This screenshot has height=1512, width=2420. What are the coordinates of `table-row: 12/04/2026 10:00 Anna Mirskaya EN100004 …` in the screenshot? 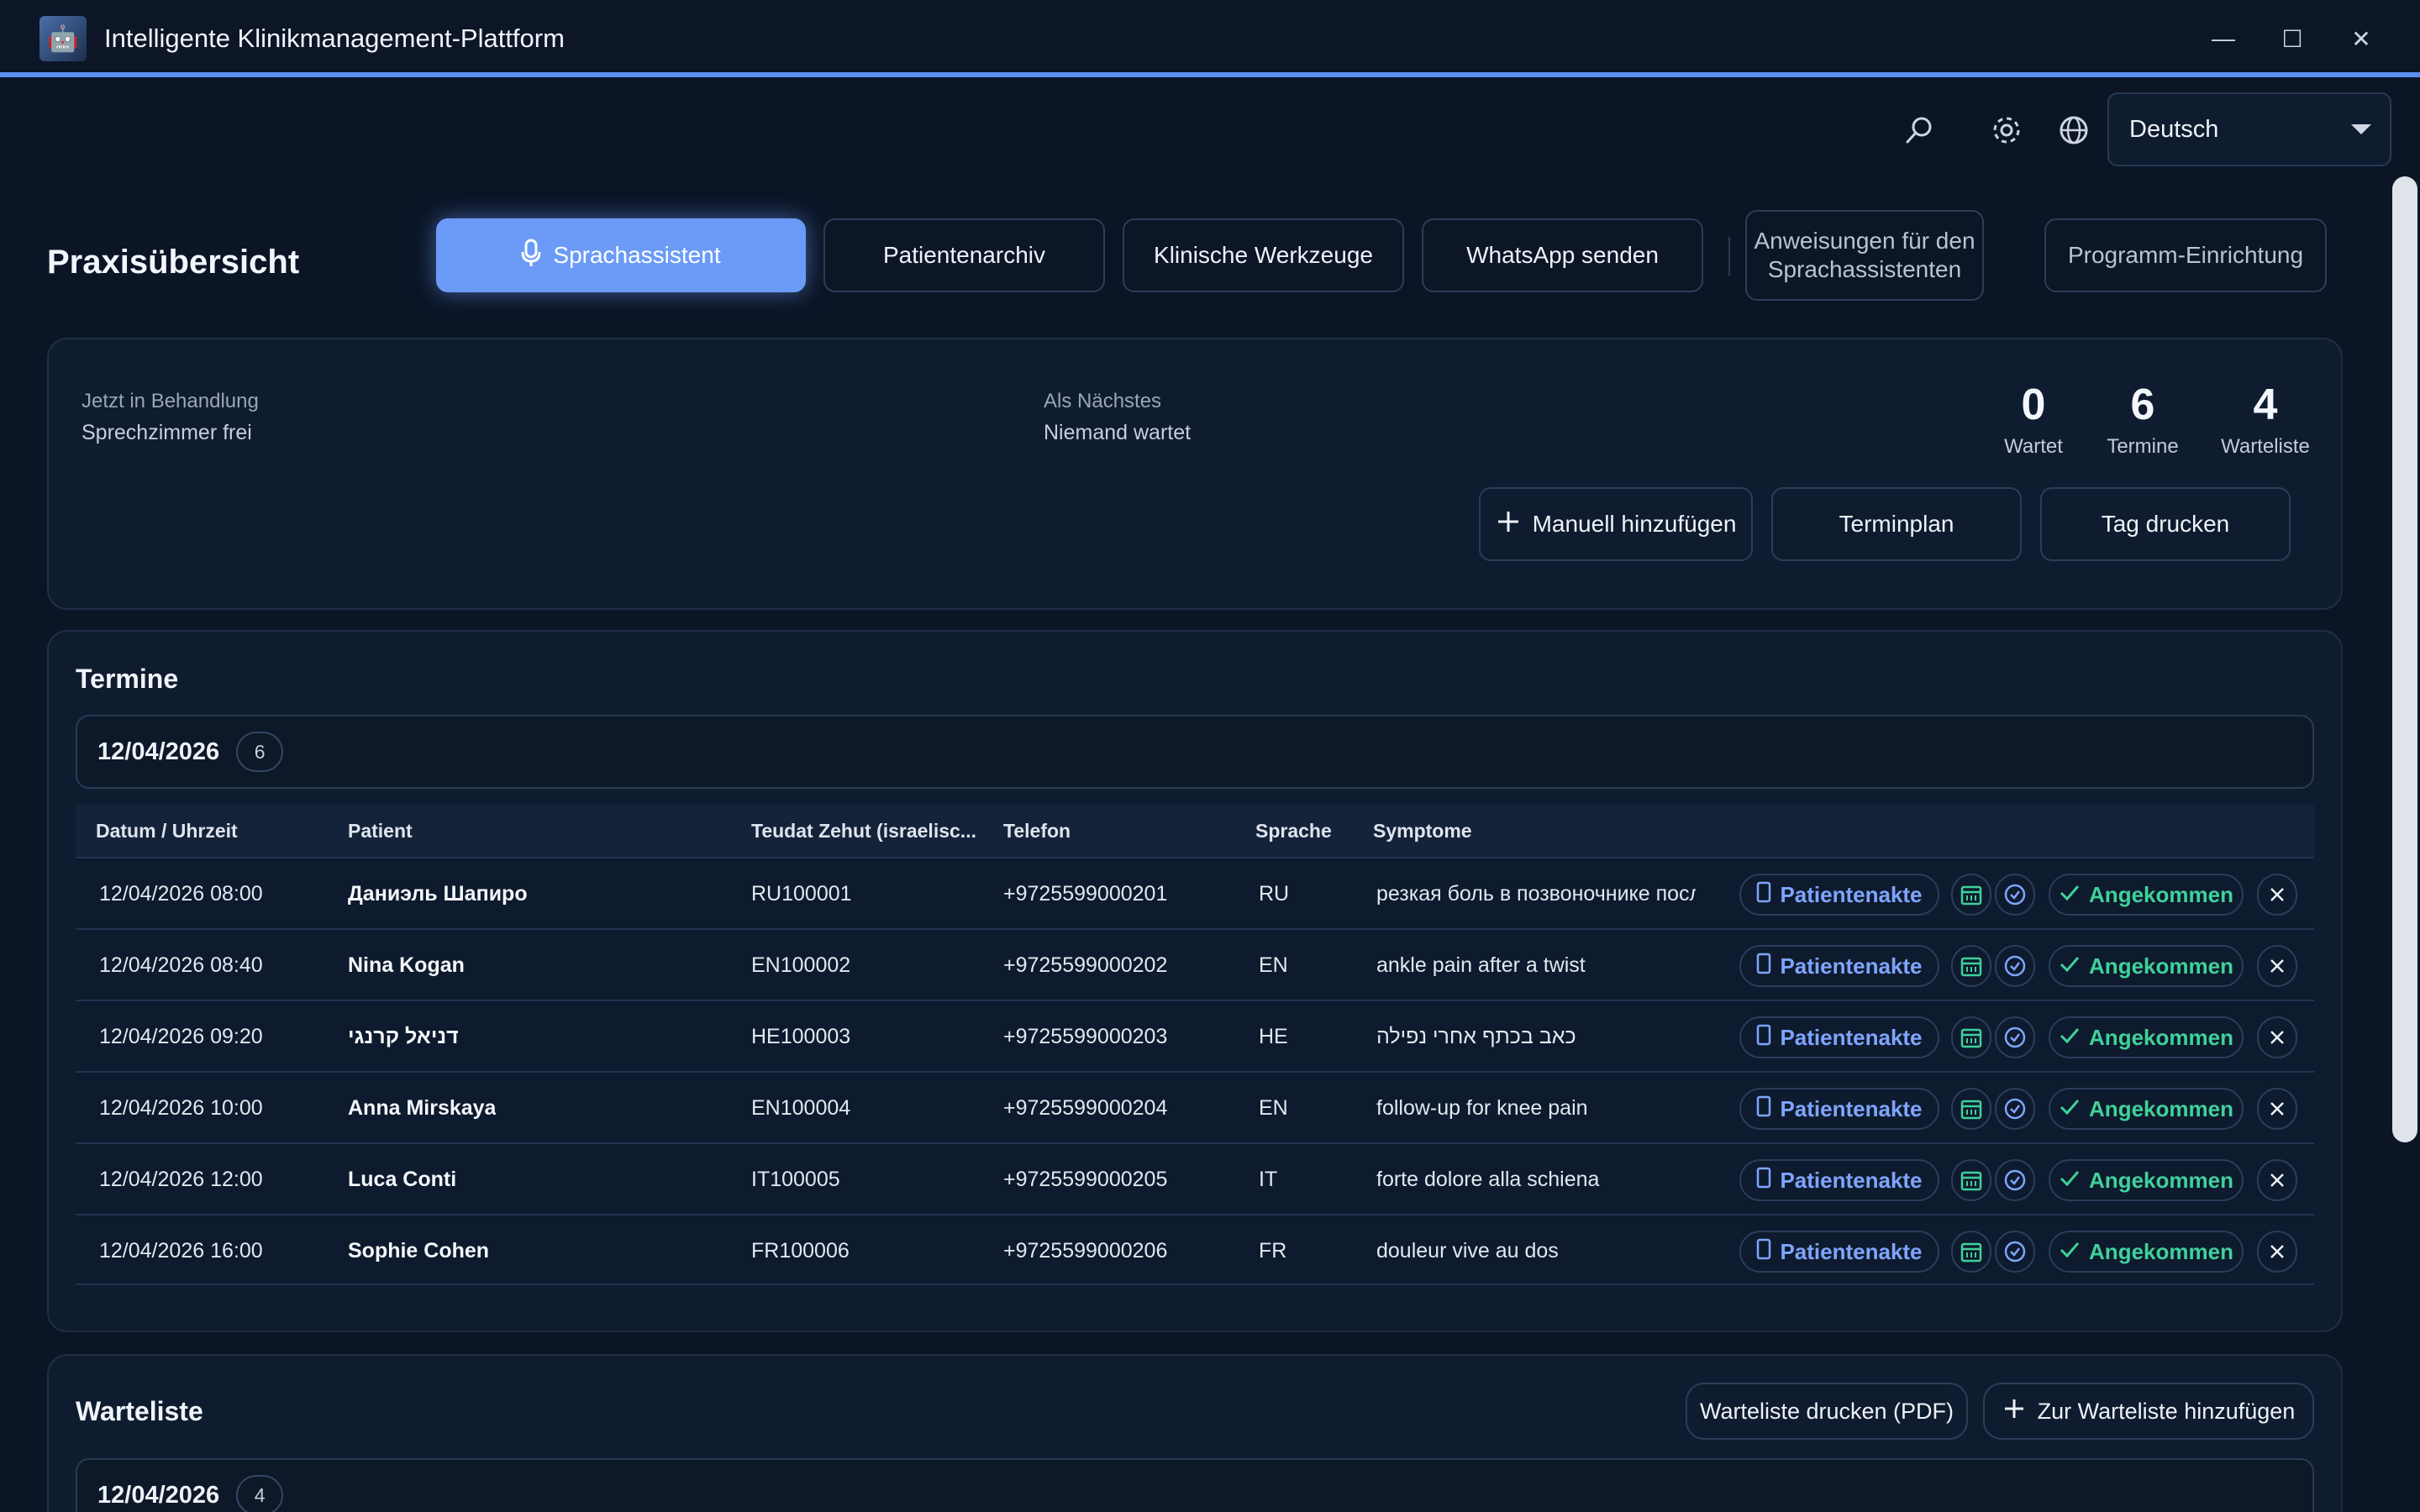 It's located at (1195, 1106).